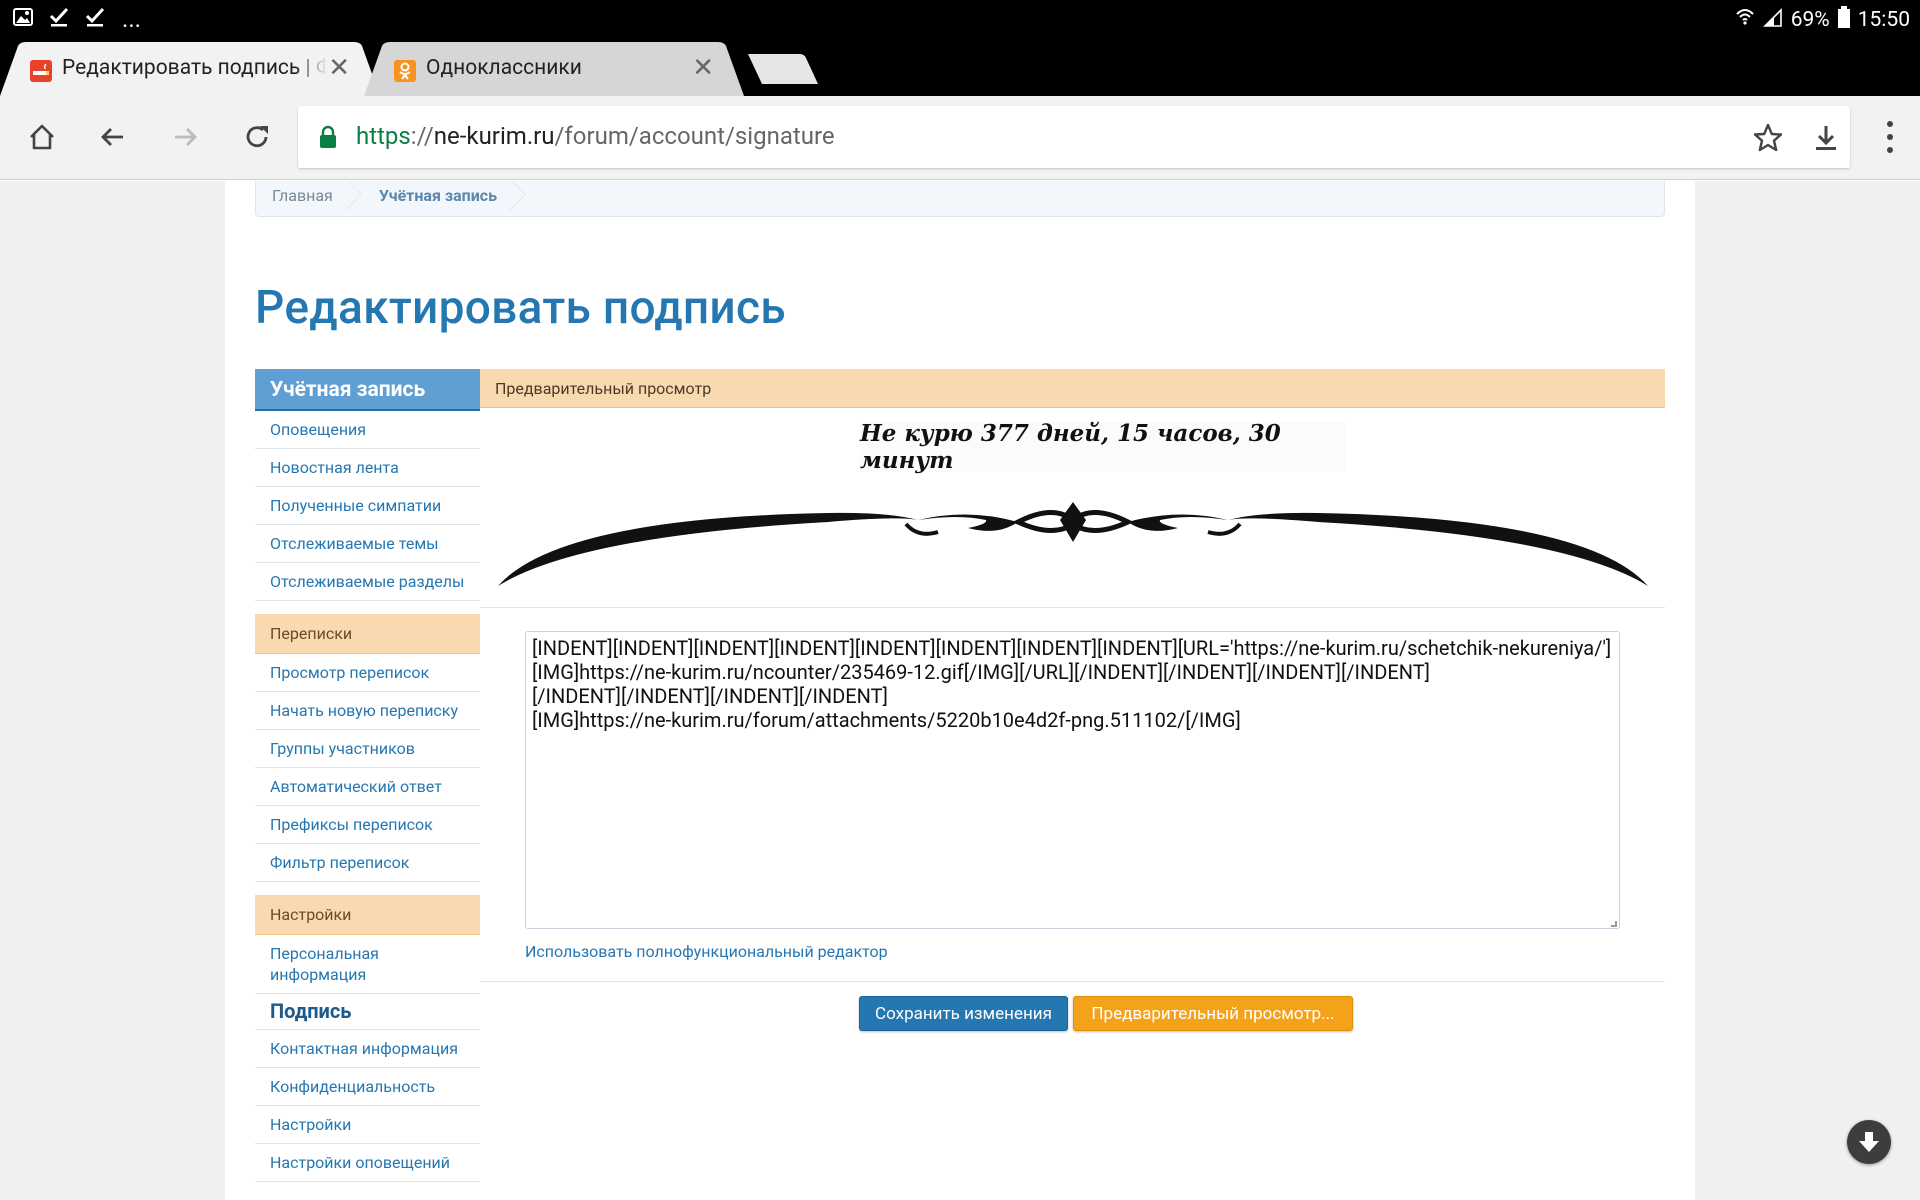 The height and width of the screenshot is (1200, 1920). What do you see at coordinates (1768, 138) in the screenshot?
I see `bookmark-star-icon` at bounding box center [1768, 138].